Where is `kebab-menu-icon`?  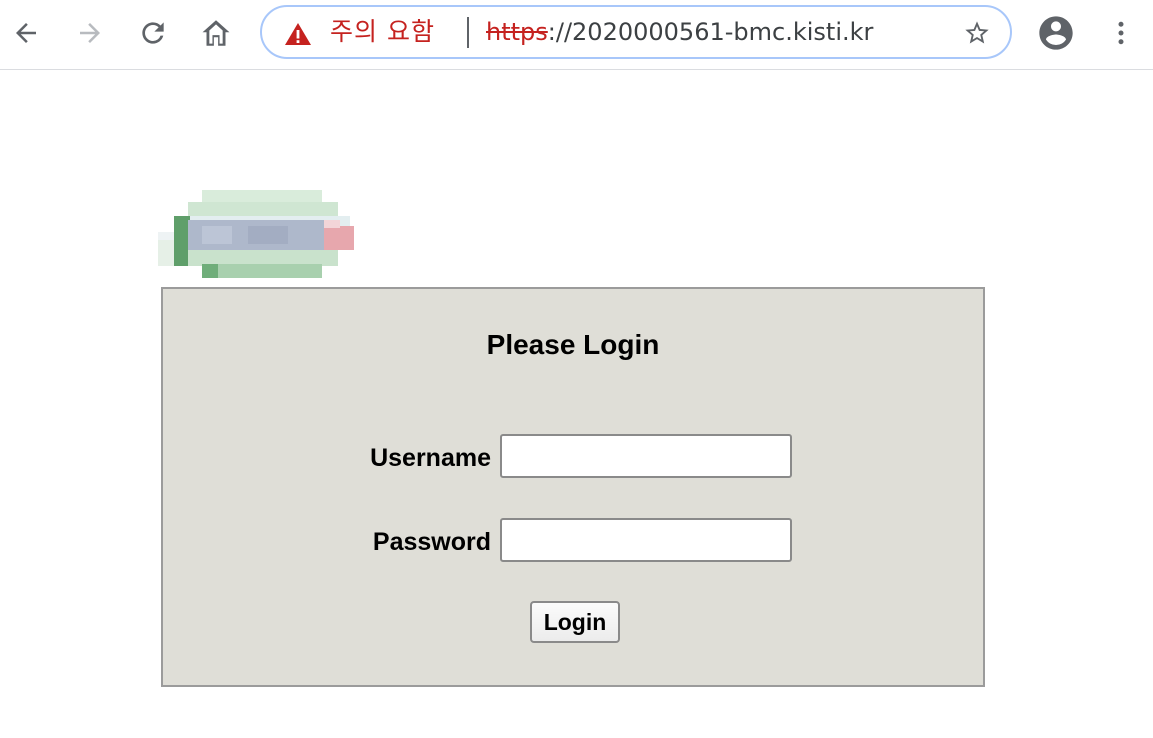 kebab-menu-icon is located at coordinates (1121, 33).